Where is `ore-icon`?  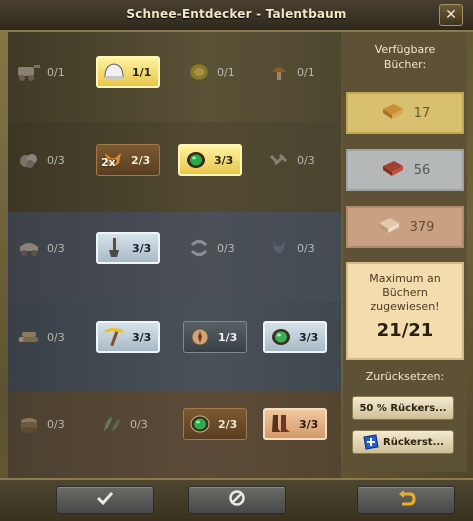
ore-icon is located at coordinates (29, 160).